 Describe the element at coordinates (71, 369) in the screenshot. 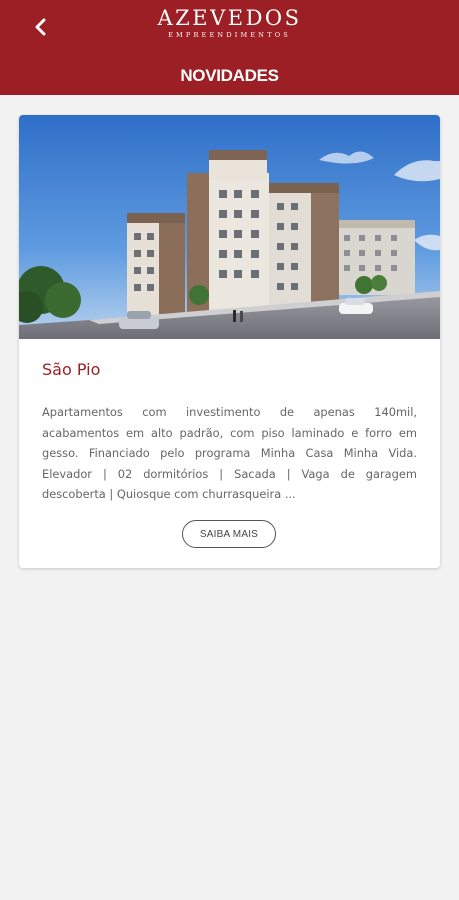

I see `listing-title: São Pio` at that location.